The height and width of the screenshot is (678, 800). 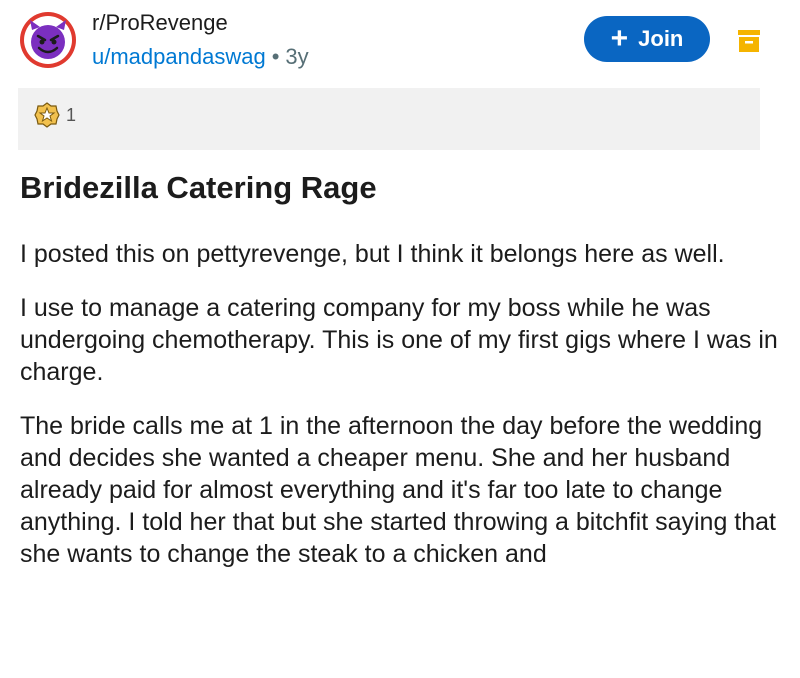 What do you see at coordinates (160, 23) in the screenshot?
I see `subreddit-name: r/ProRevenge` at bounding box center [160, 23].